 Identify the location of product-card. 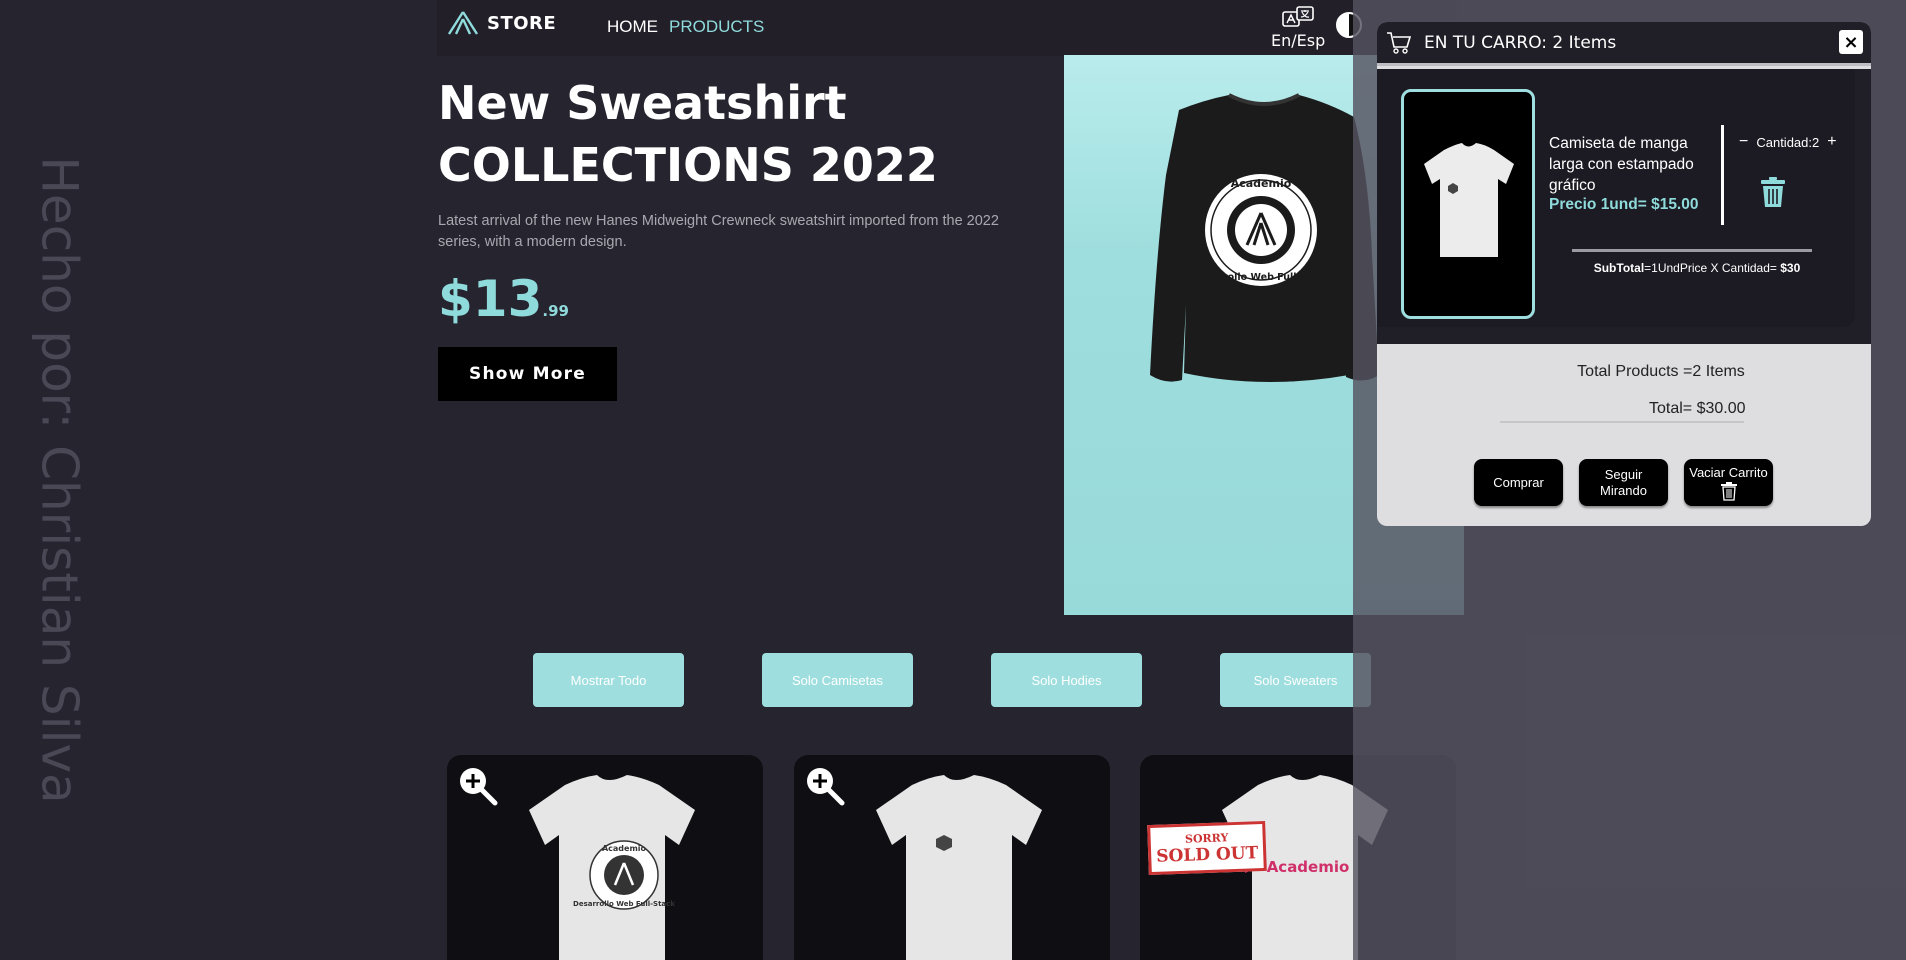
(952, 857).